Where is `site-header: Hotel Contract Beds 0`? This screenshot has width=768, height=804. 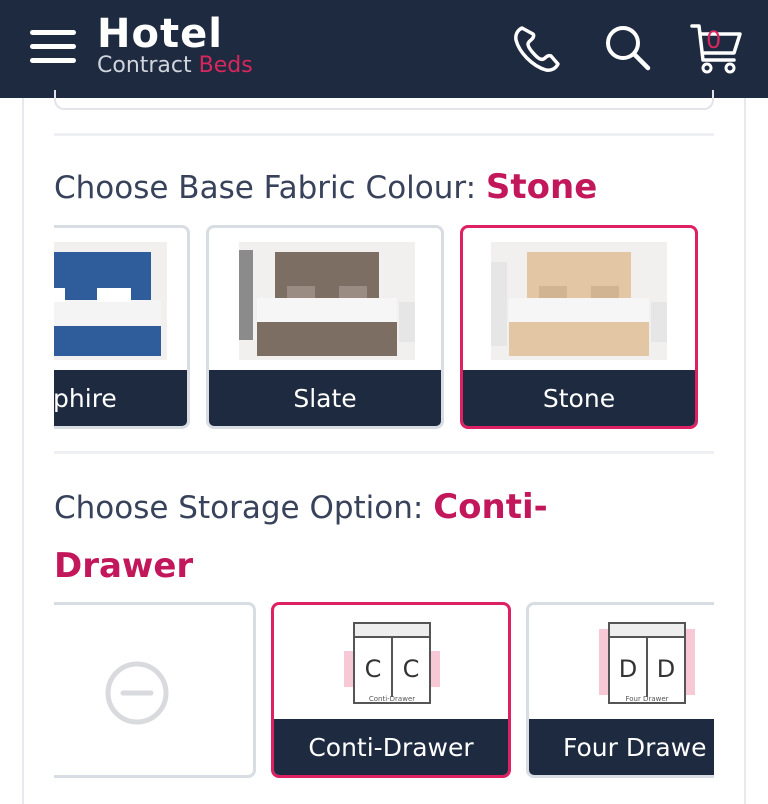 site-header: Hotel Contract Beds 0 is located at coordinates (384, 49).